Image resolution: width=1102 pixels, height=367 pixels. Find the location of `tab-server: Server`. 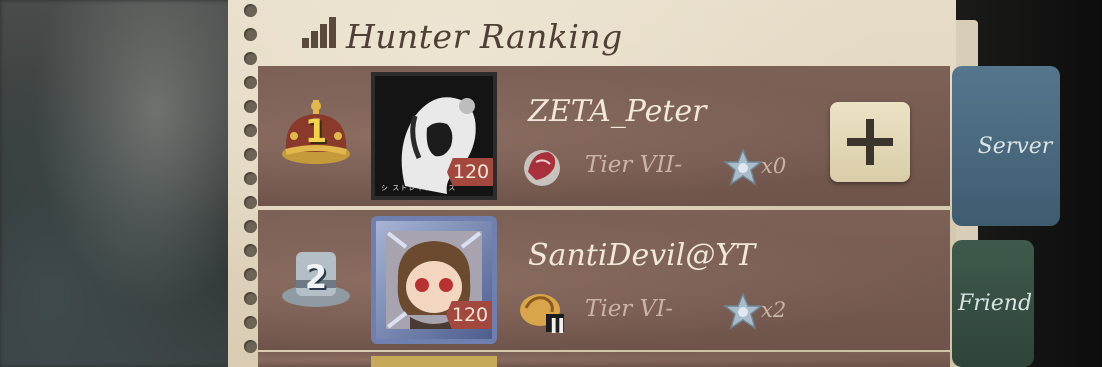

tab-server: Server is located at coordinates (1006, 146).